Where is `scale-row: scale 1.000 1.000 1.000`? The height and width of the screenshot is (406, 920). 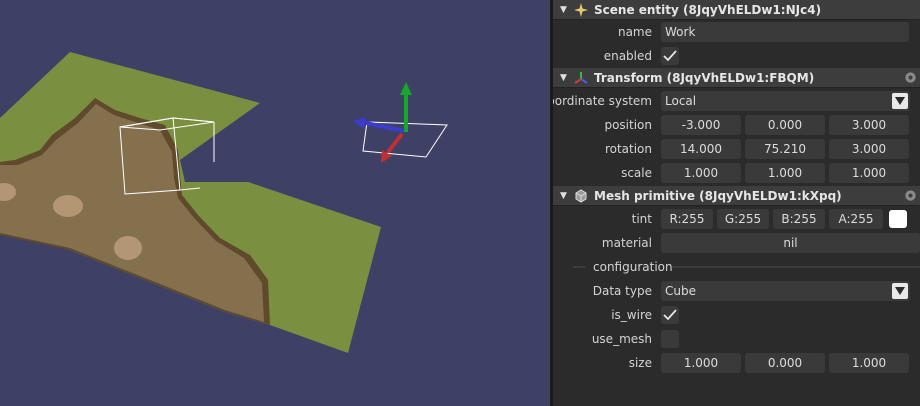 scale-row: scale 1.000 1.000 1.000 is located at coordinates (736, 173).